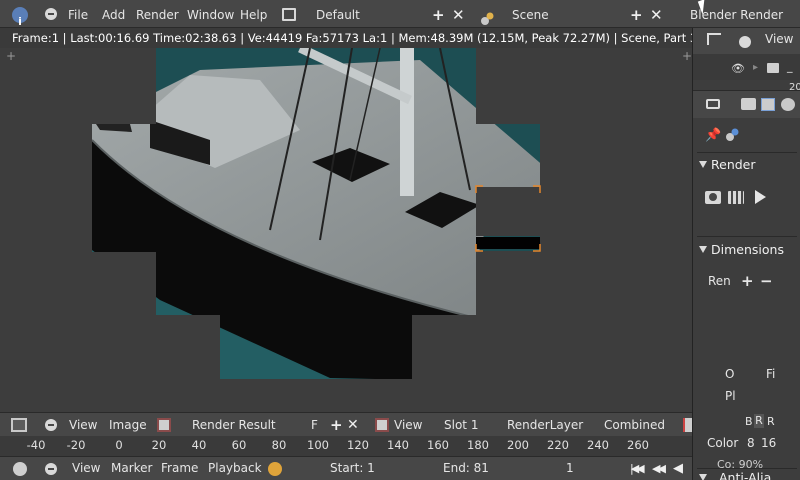  Describe the element at coordinates (732, 134) in the screenshot. I see `scene-context-icon` at that location.